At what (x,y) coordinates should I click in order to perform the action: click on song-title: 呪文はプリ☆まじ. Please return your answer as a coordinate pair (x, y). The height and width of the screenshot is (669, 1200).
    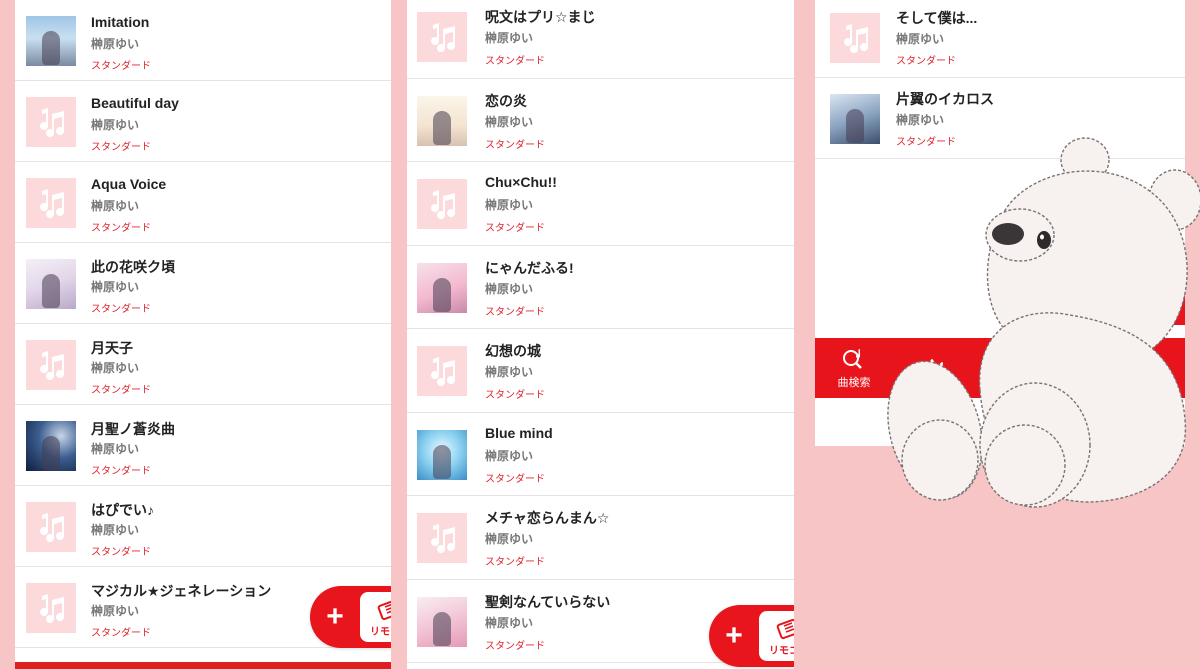
    Looking at the image, I should click on (540, 17).